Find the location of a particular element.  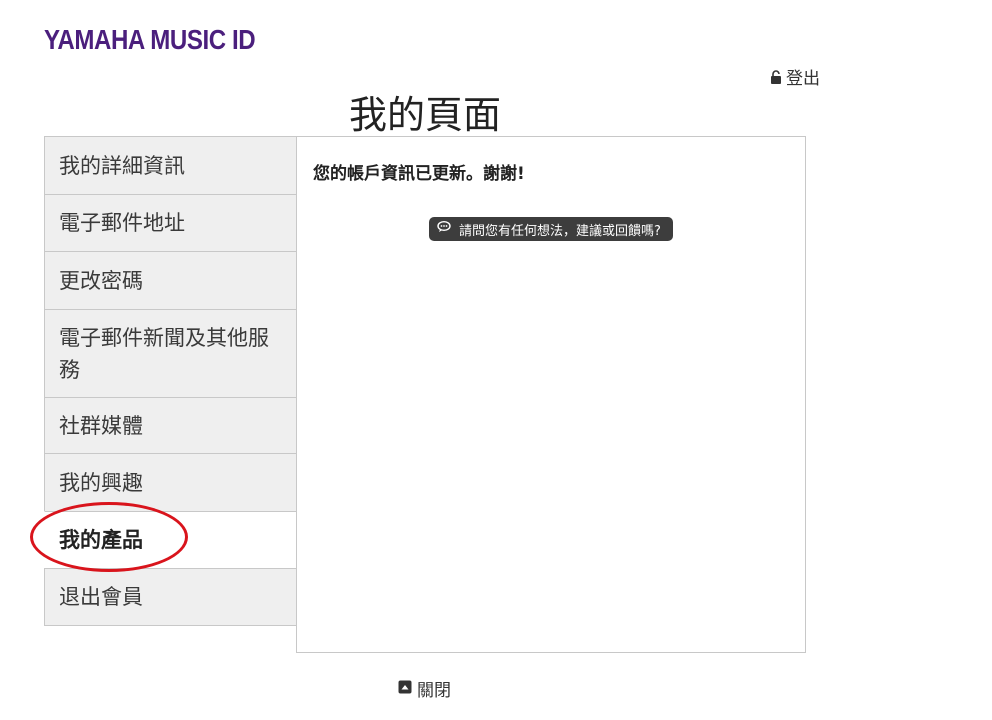

page-title: 我的頁面 is located at coordinates (424, 115).